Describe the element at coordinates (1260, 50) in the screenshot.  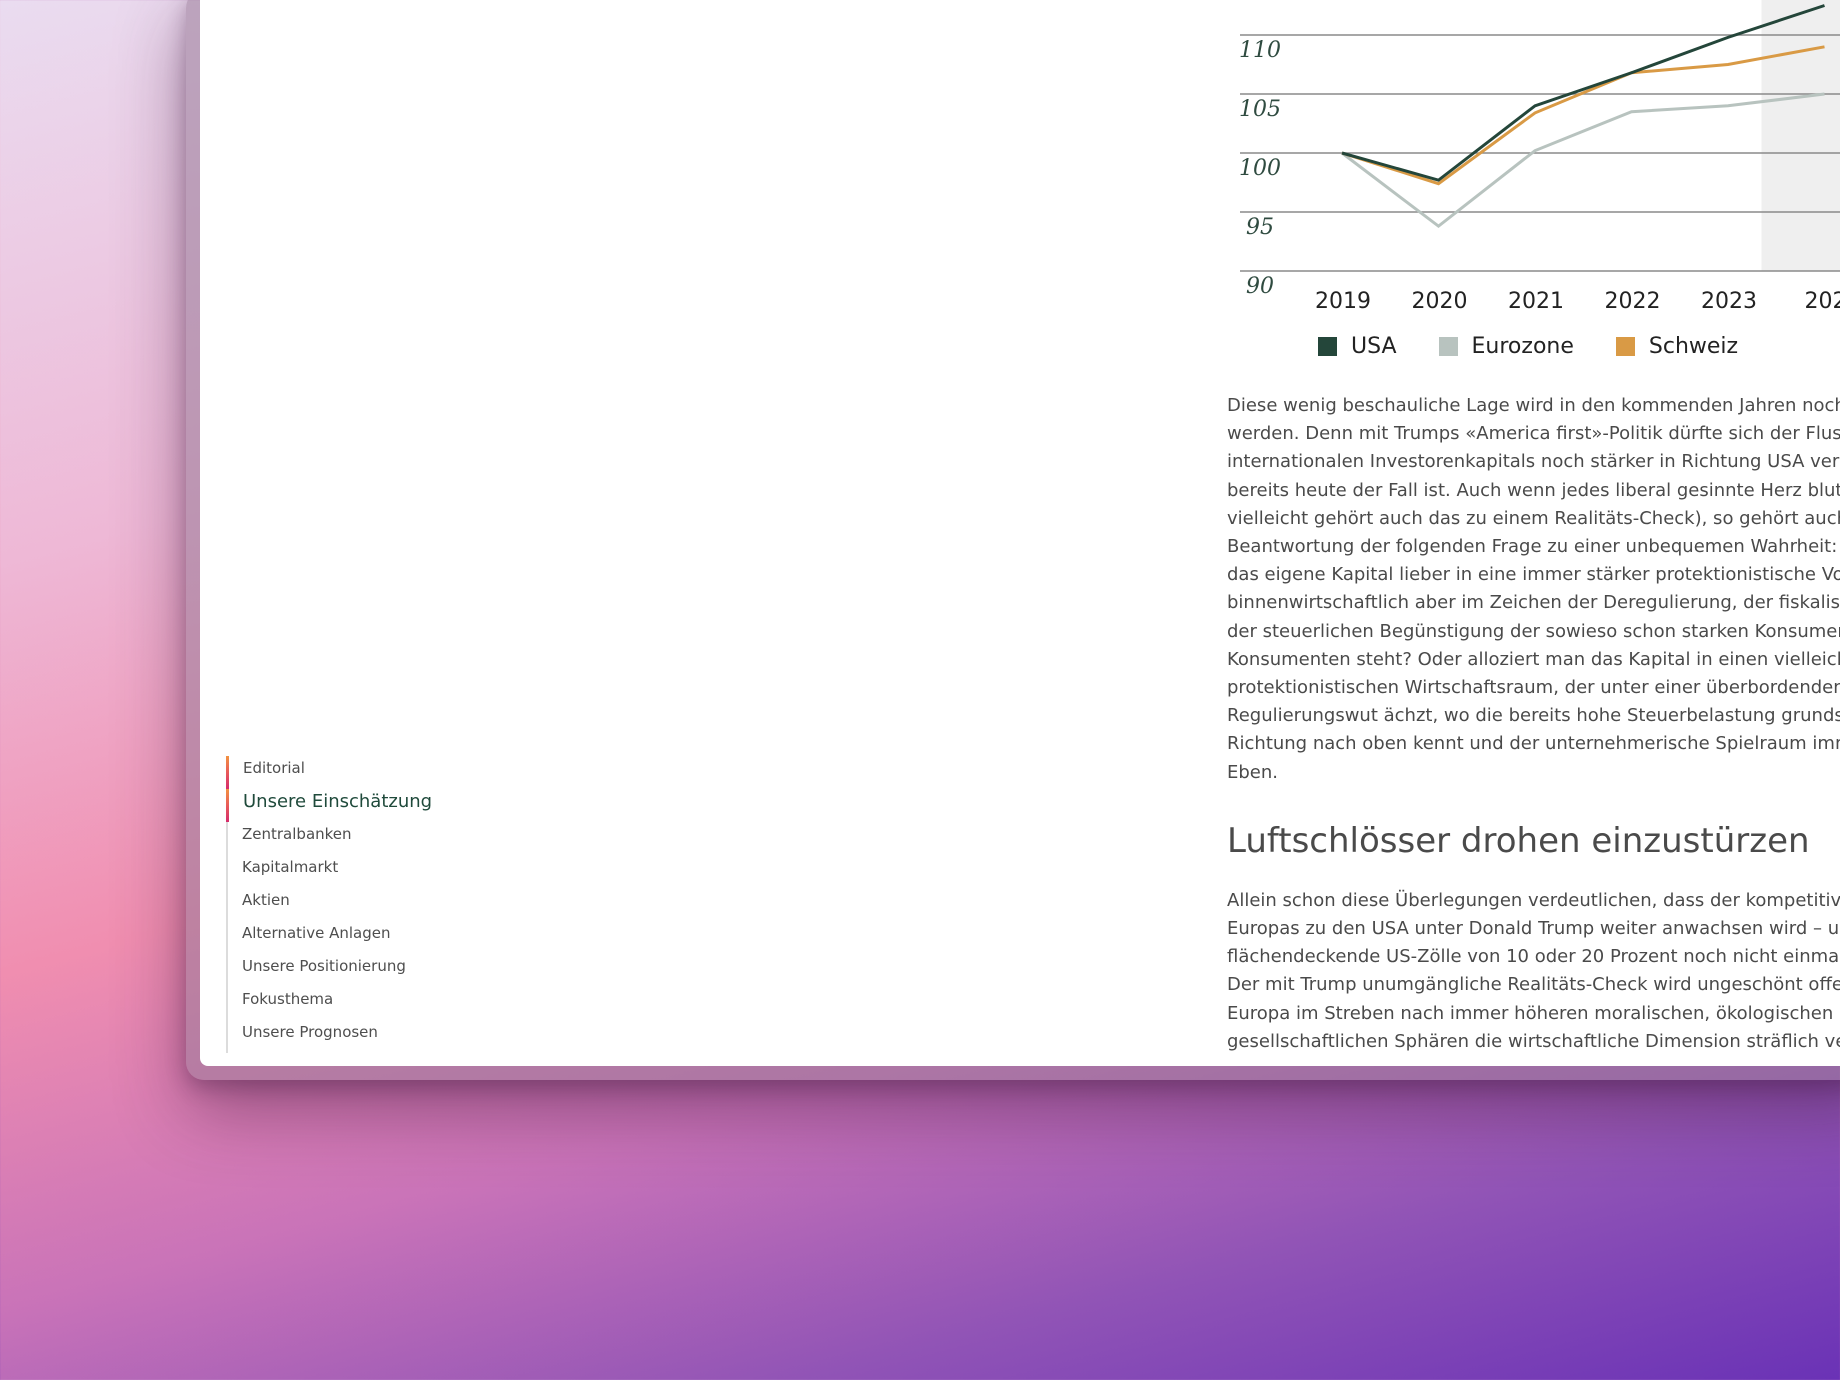
I see `y-tick-label: 110` at that location.